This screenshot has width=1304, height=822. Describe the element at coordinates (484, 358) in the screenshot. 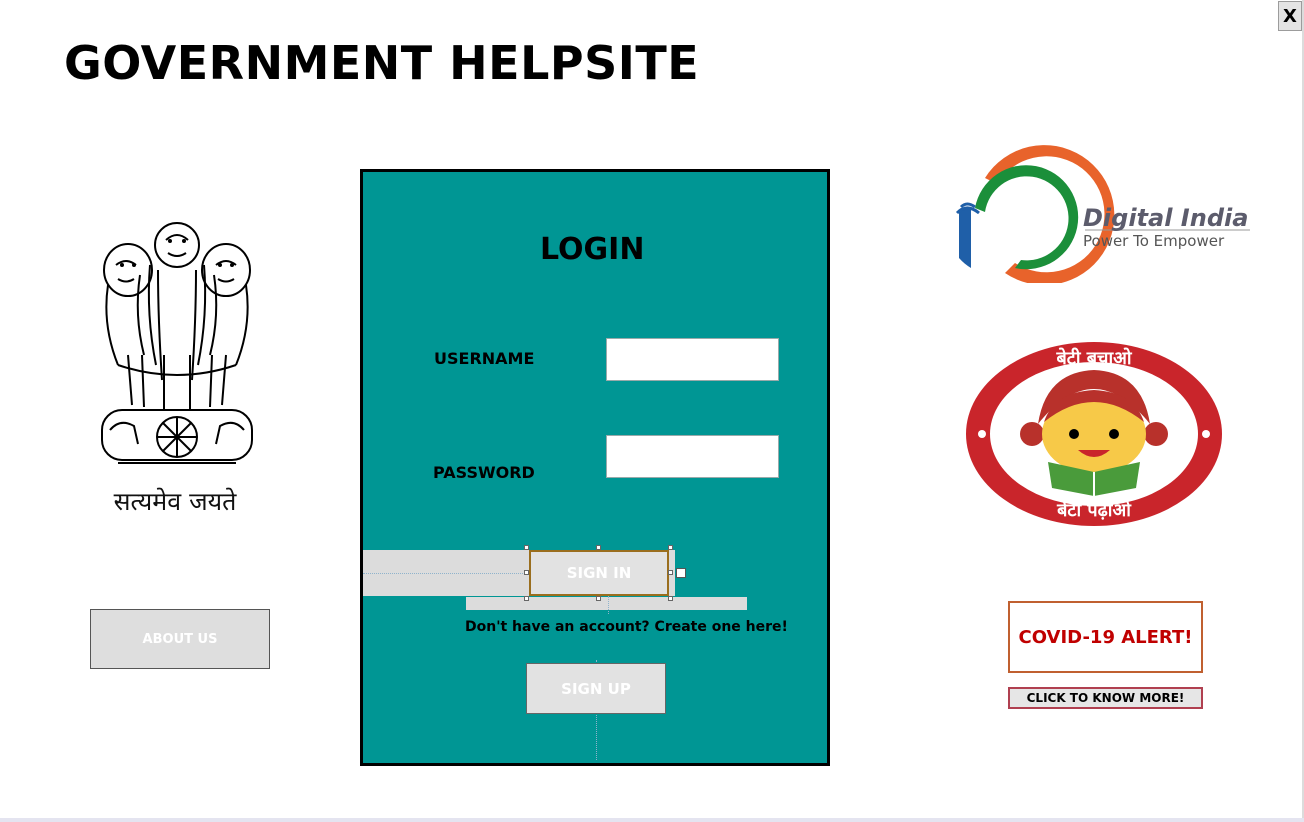

I see `username-label: USERNAME` at that location.